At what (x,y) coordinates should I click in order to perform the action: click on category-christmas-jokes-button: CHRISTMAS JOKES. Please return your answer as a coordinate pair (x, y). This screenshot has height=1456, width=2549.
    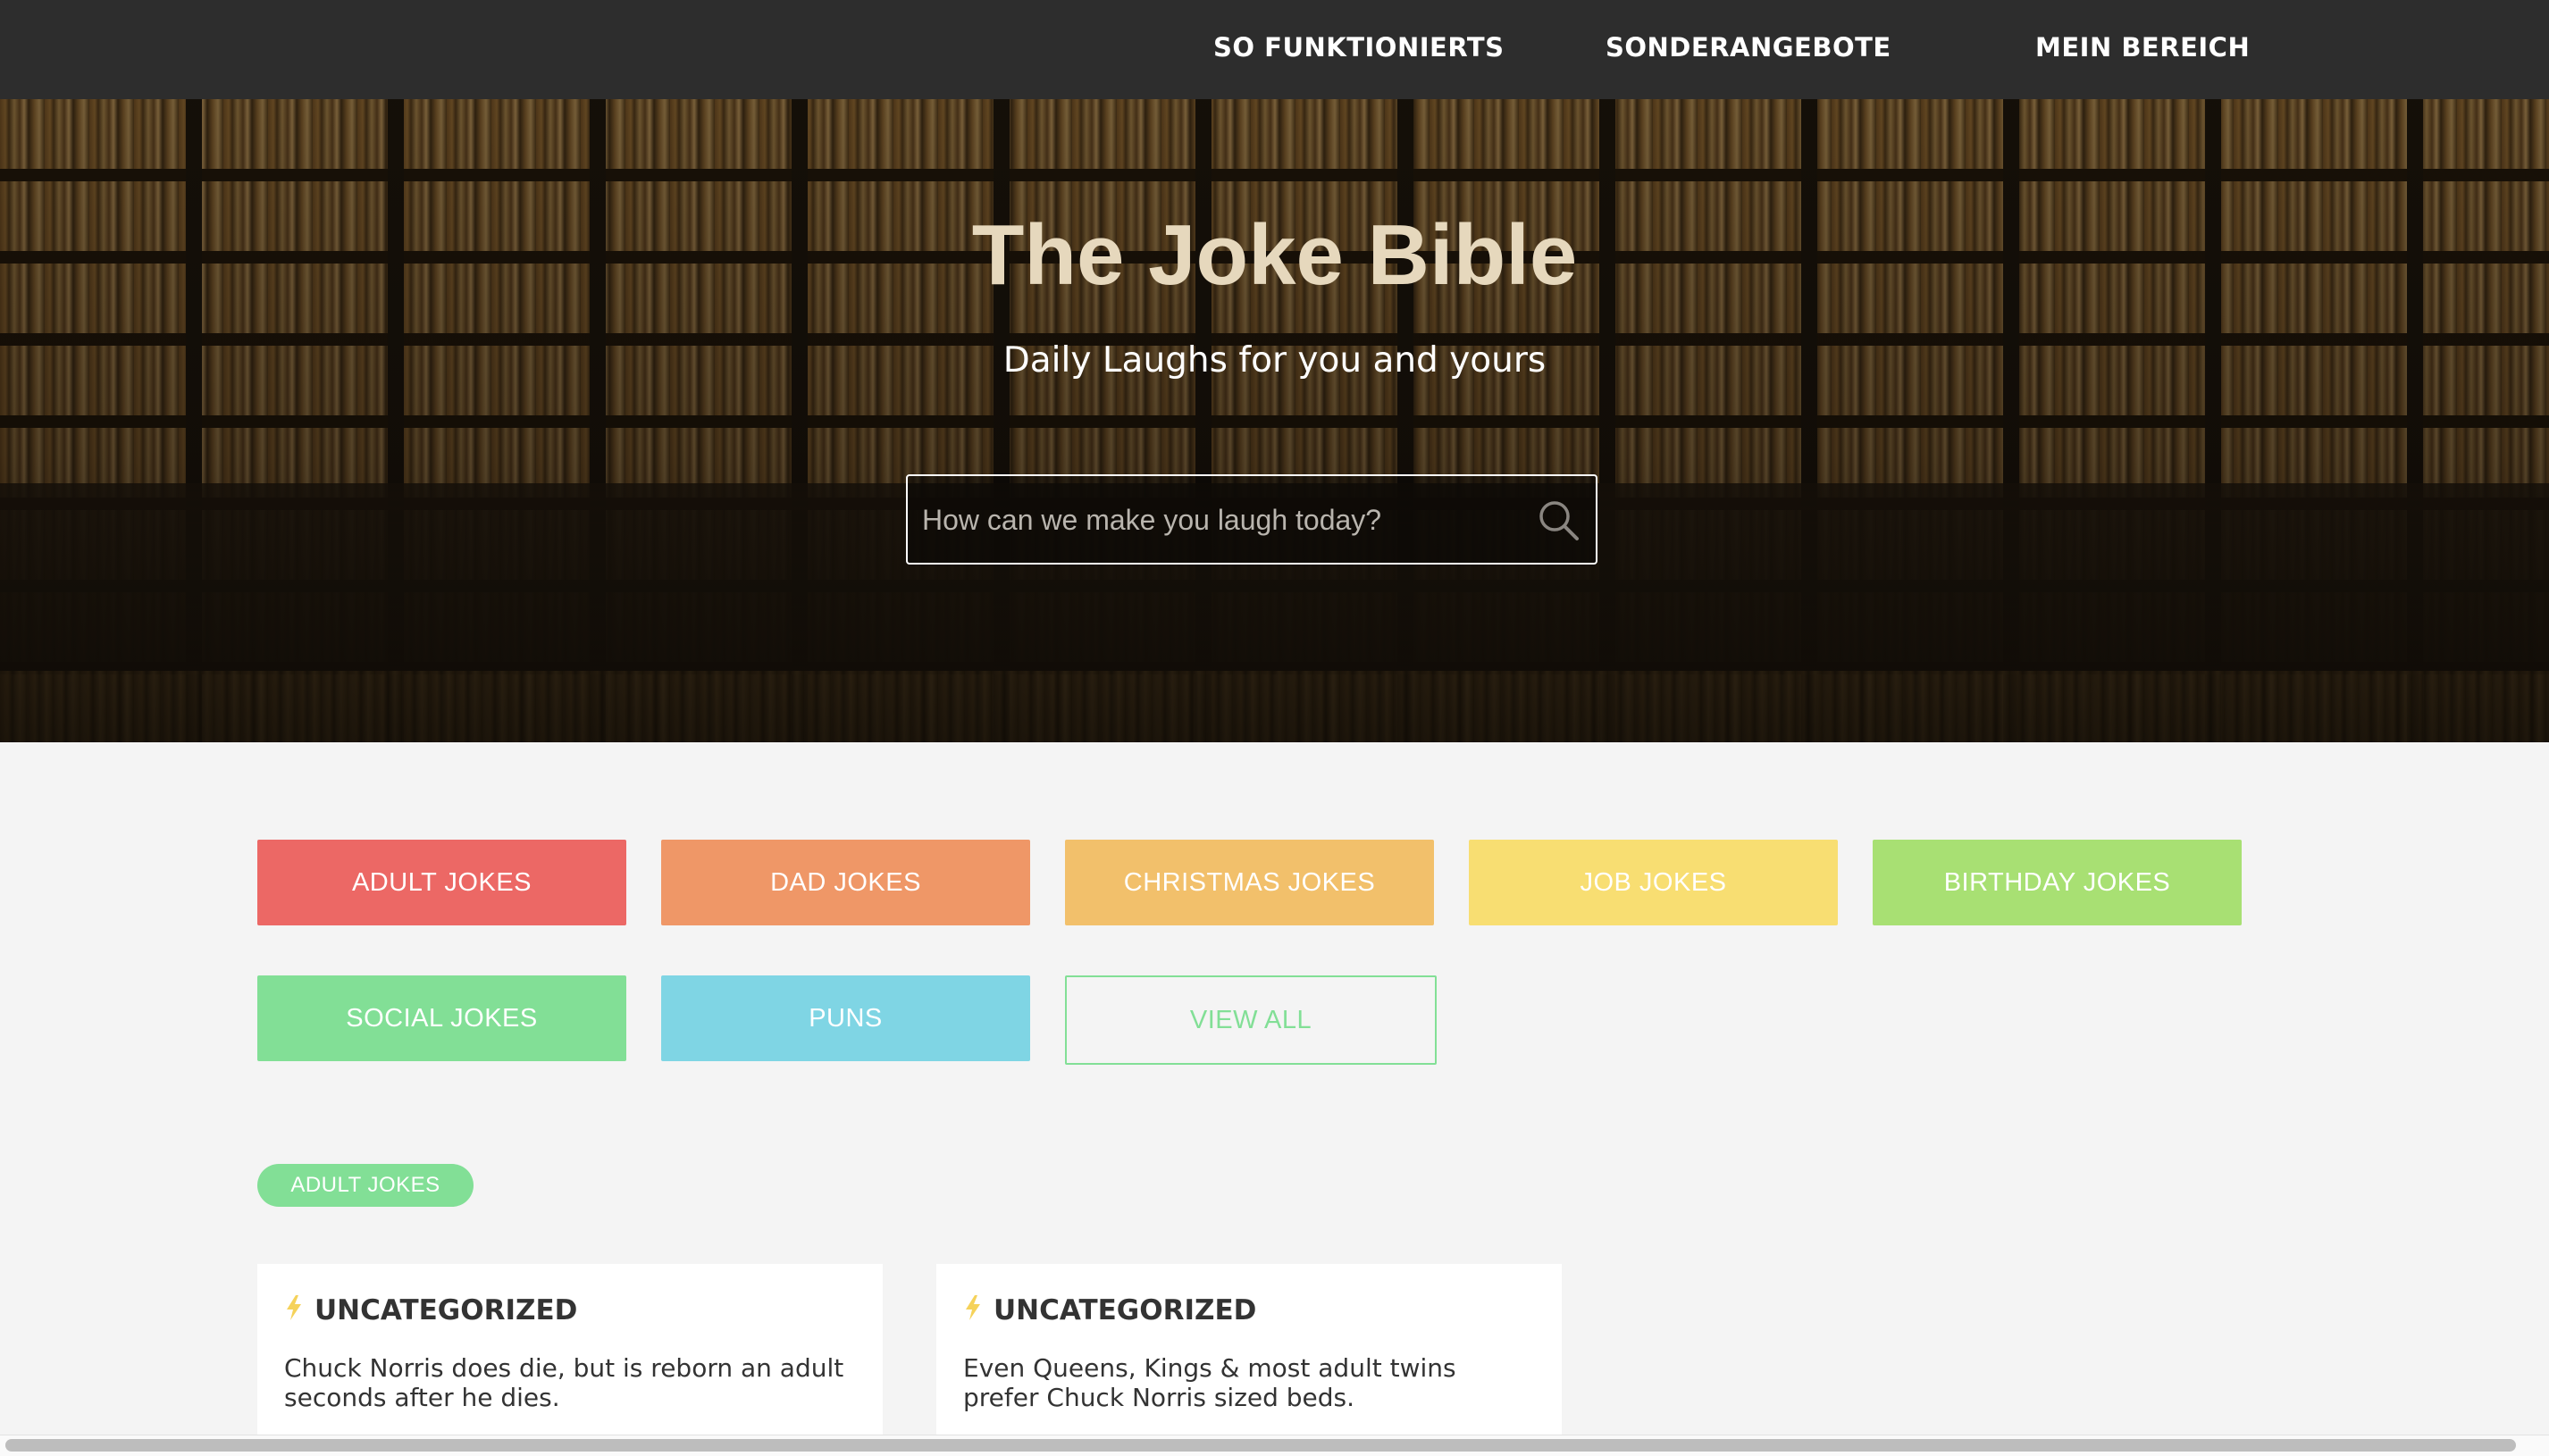
    Looking at the image, I should click on (1249, 882).